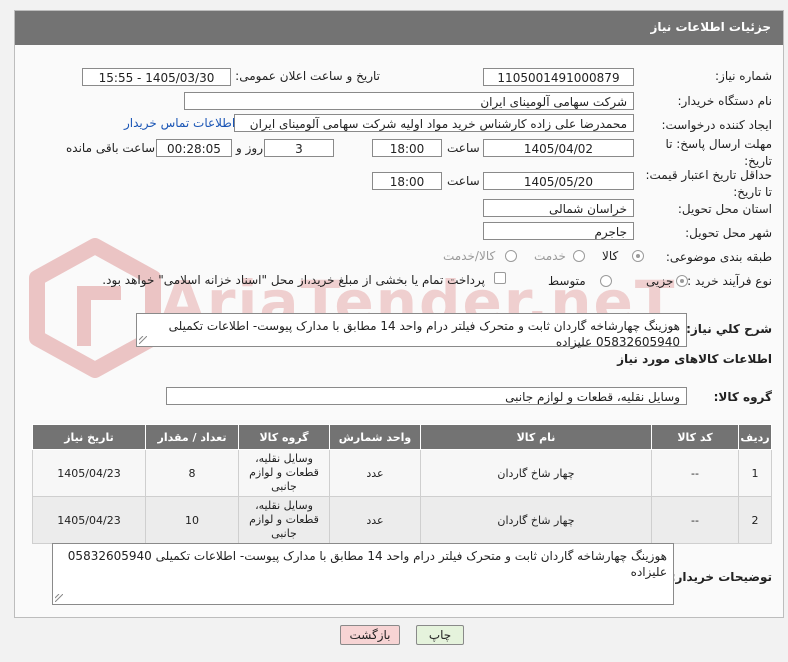 The height and width of the screenshot is (662, 788). Describe the element at coordinates (284, 437) in the screenshot. I see `th-group: گروه کالا` at that location.